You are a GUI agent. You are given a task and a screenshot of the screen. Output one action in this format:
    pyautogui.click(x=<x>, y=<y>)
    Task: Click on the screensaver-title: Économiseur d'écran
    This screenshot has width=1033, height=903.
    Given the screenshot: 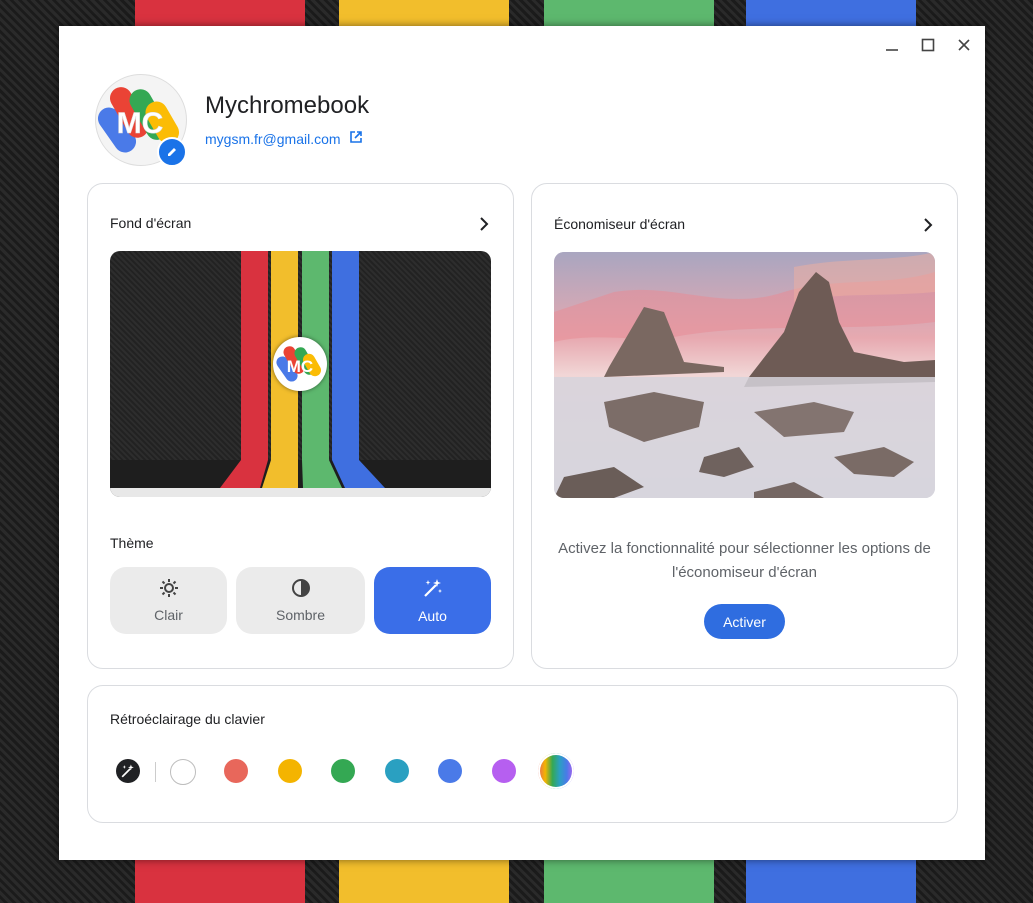 What is the action you would take?
    pyautogui.click(x=620, y=224)
    